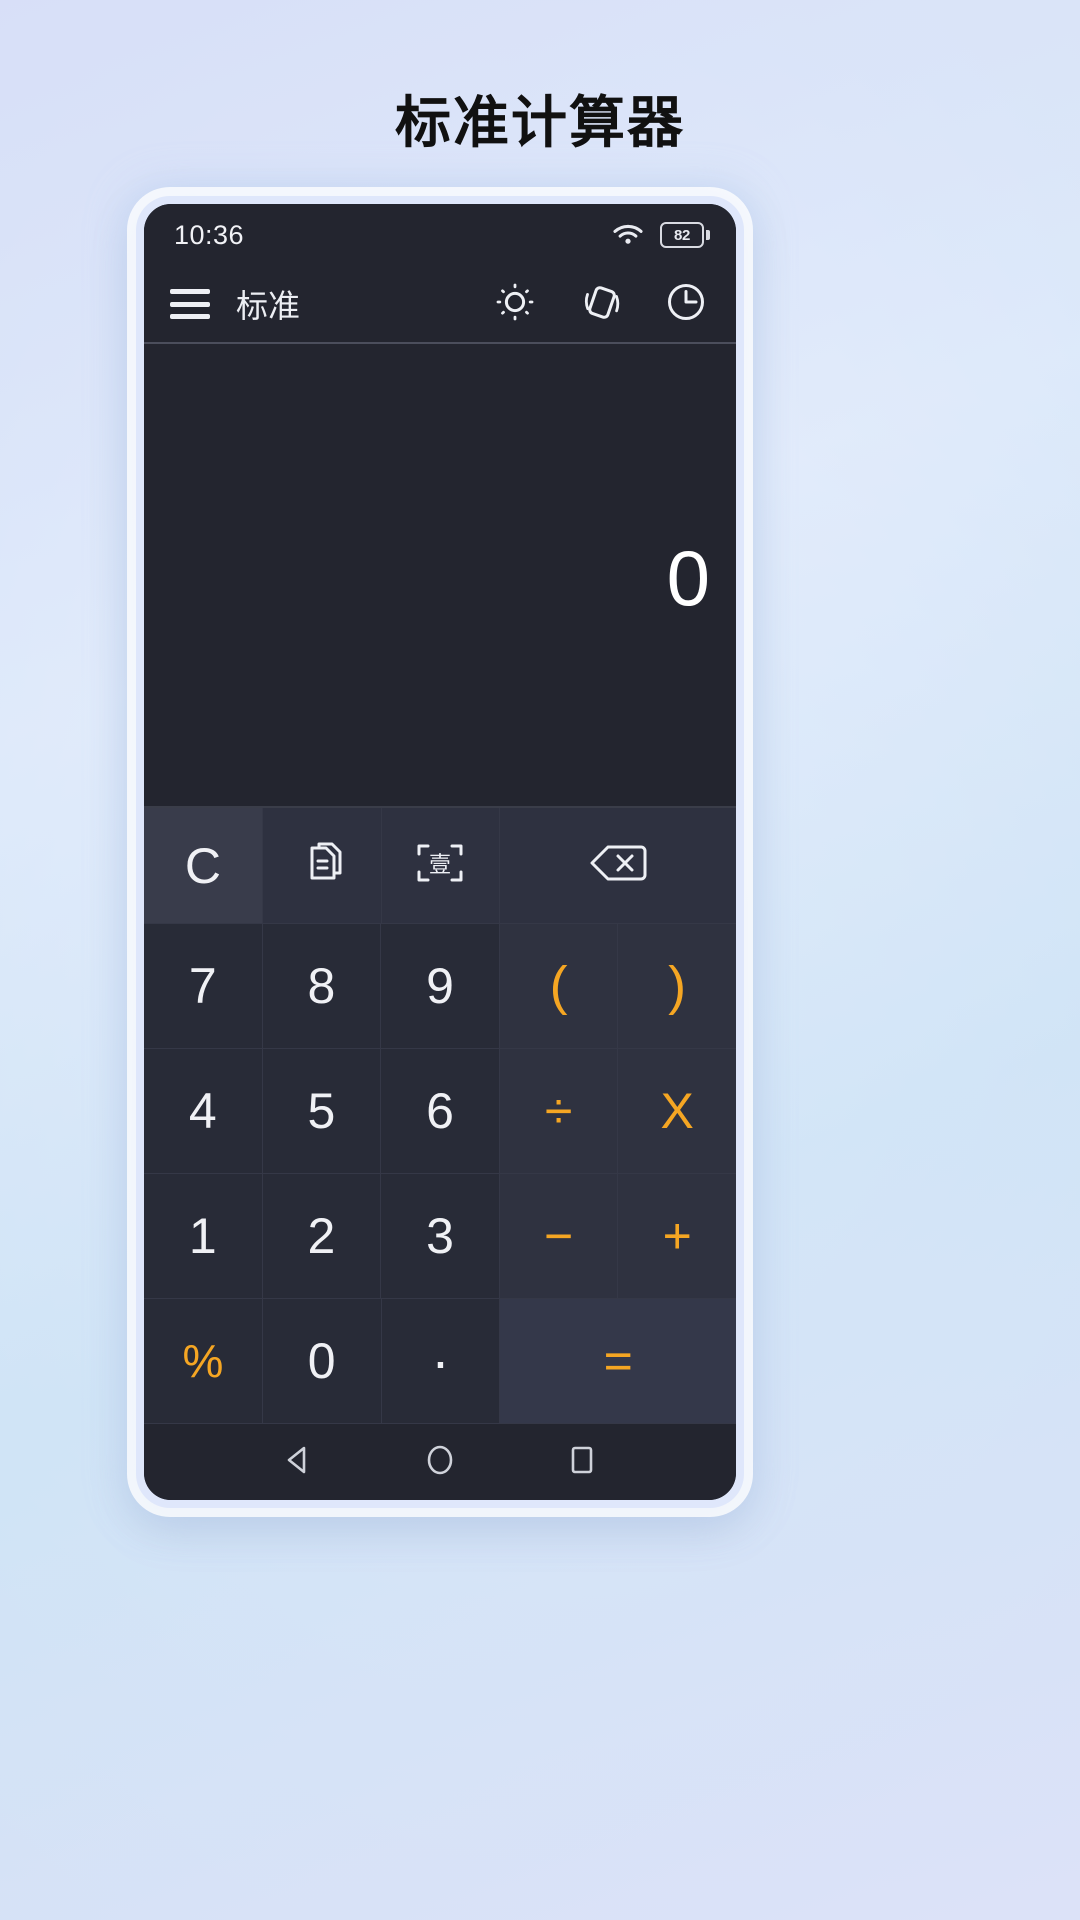 This screenshot has height=1920, width=1080. I want to click on scan-chinese-numeral-icon: 壹, so click(440, 865).